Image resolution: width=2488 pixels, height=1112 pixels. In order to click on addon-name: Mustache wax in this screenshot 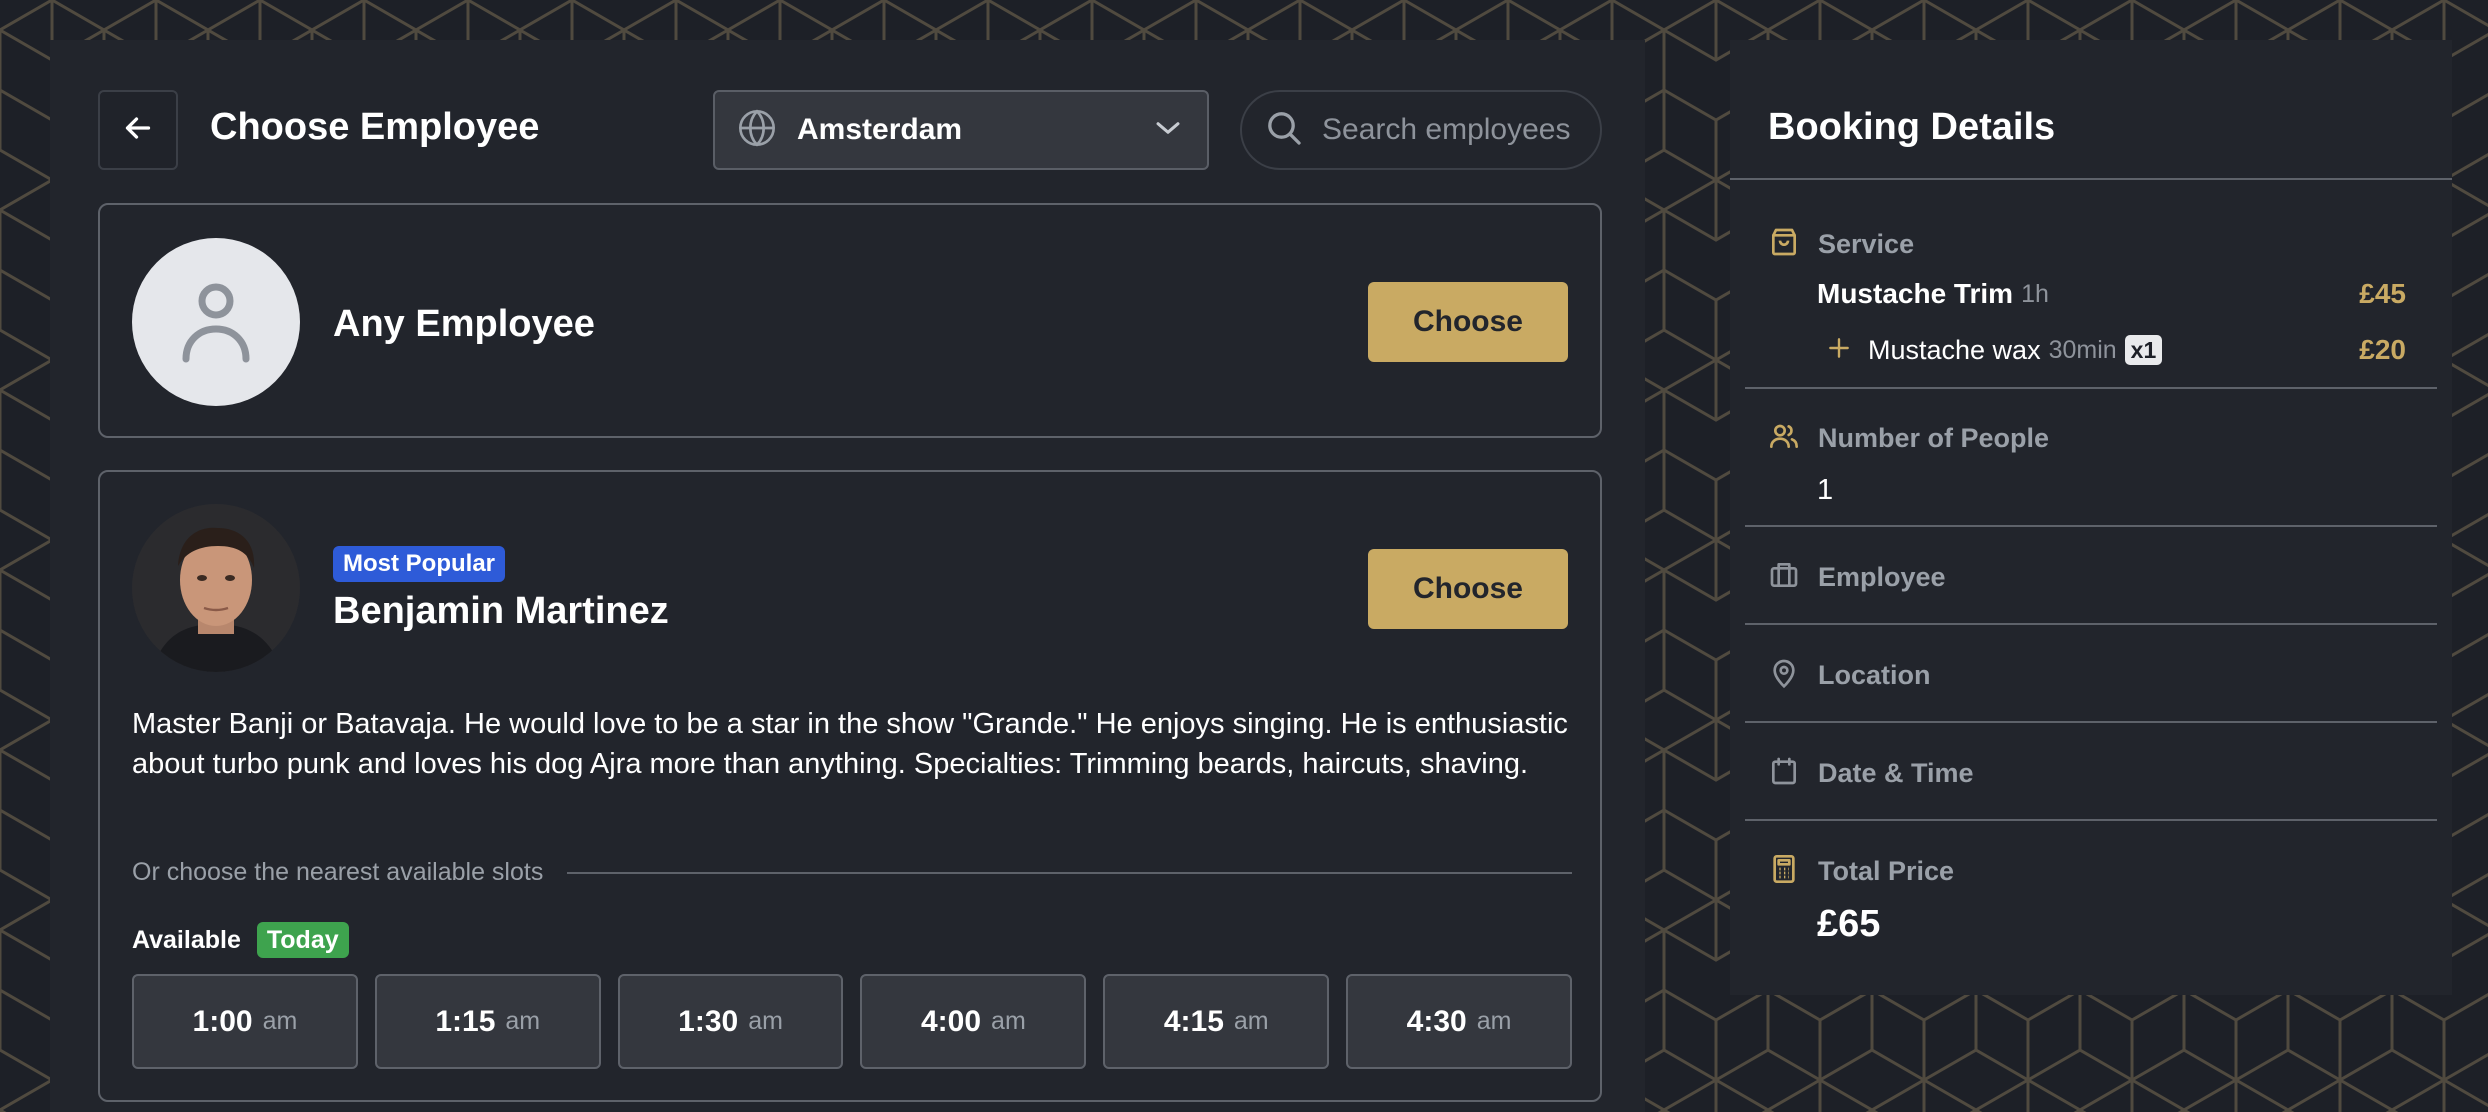, I will do `click(1954, 349)`.